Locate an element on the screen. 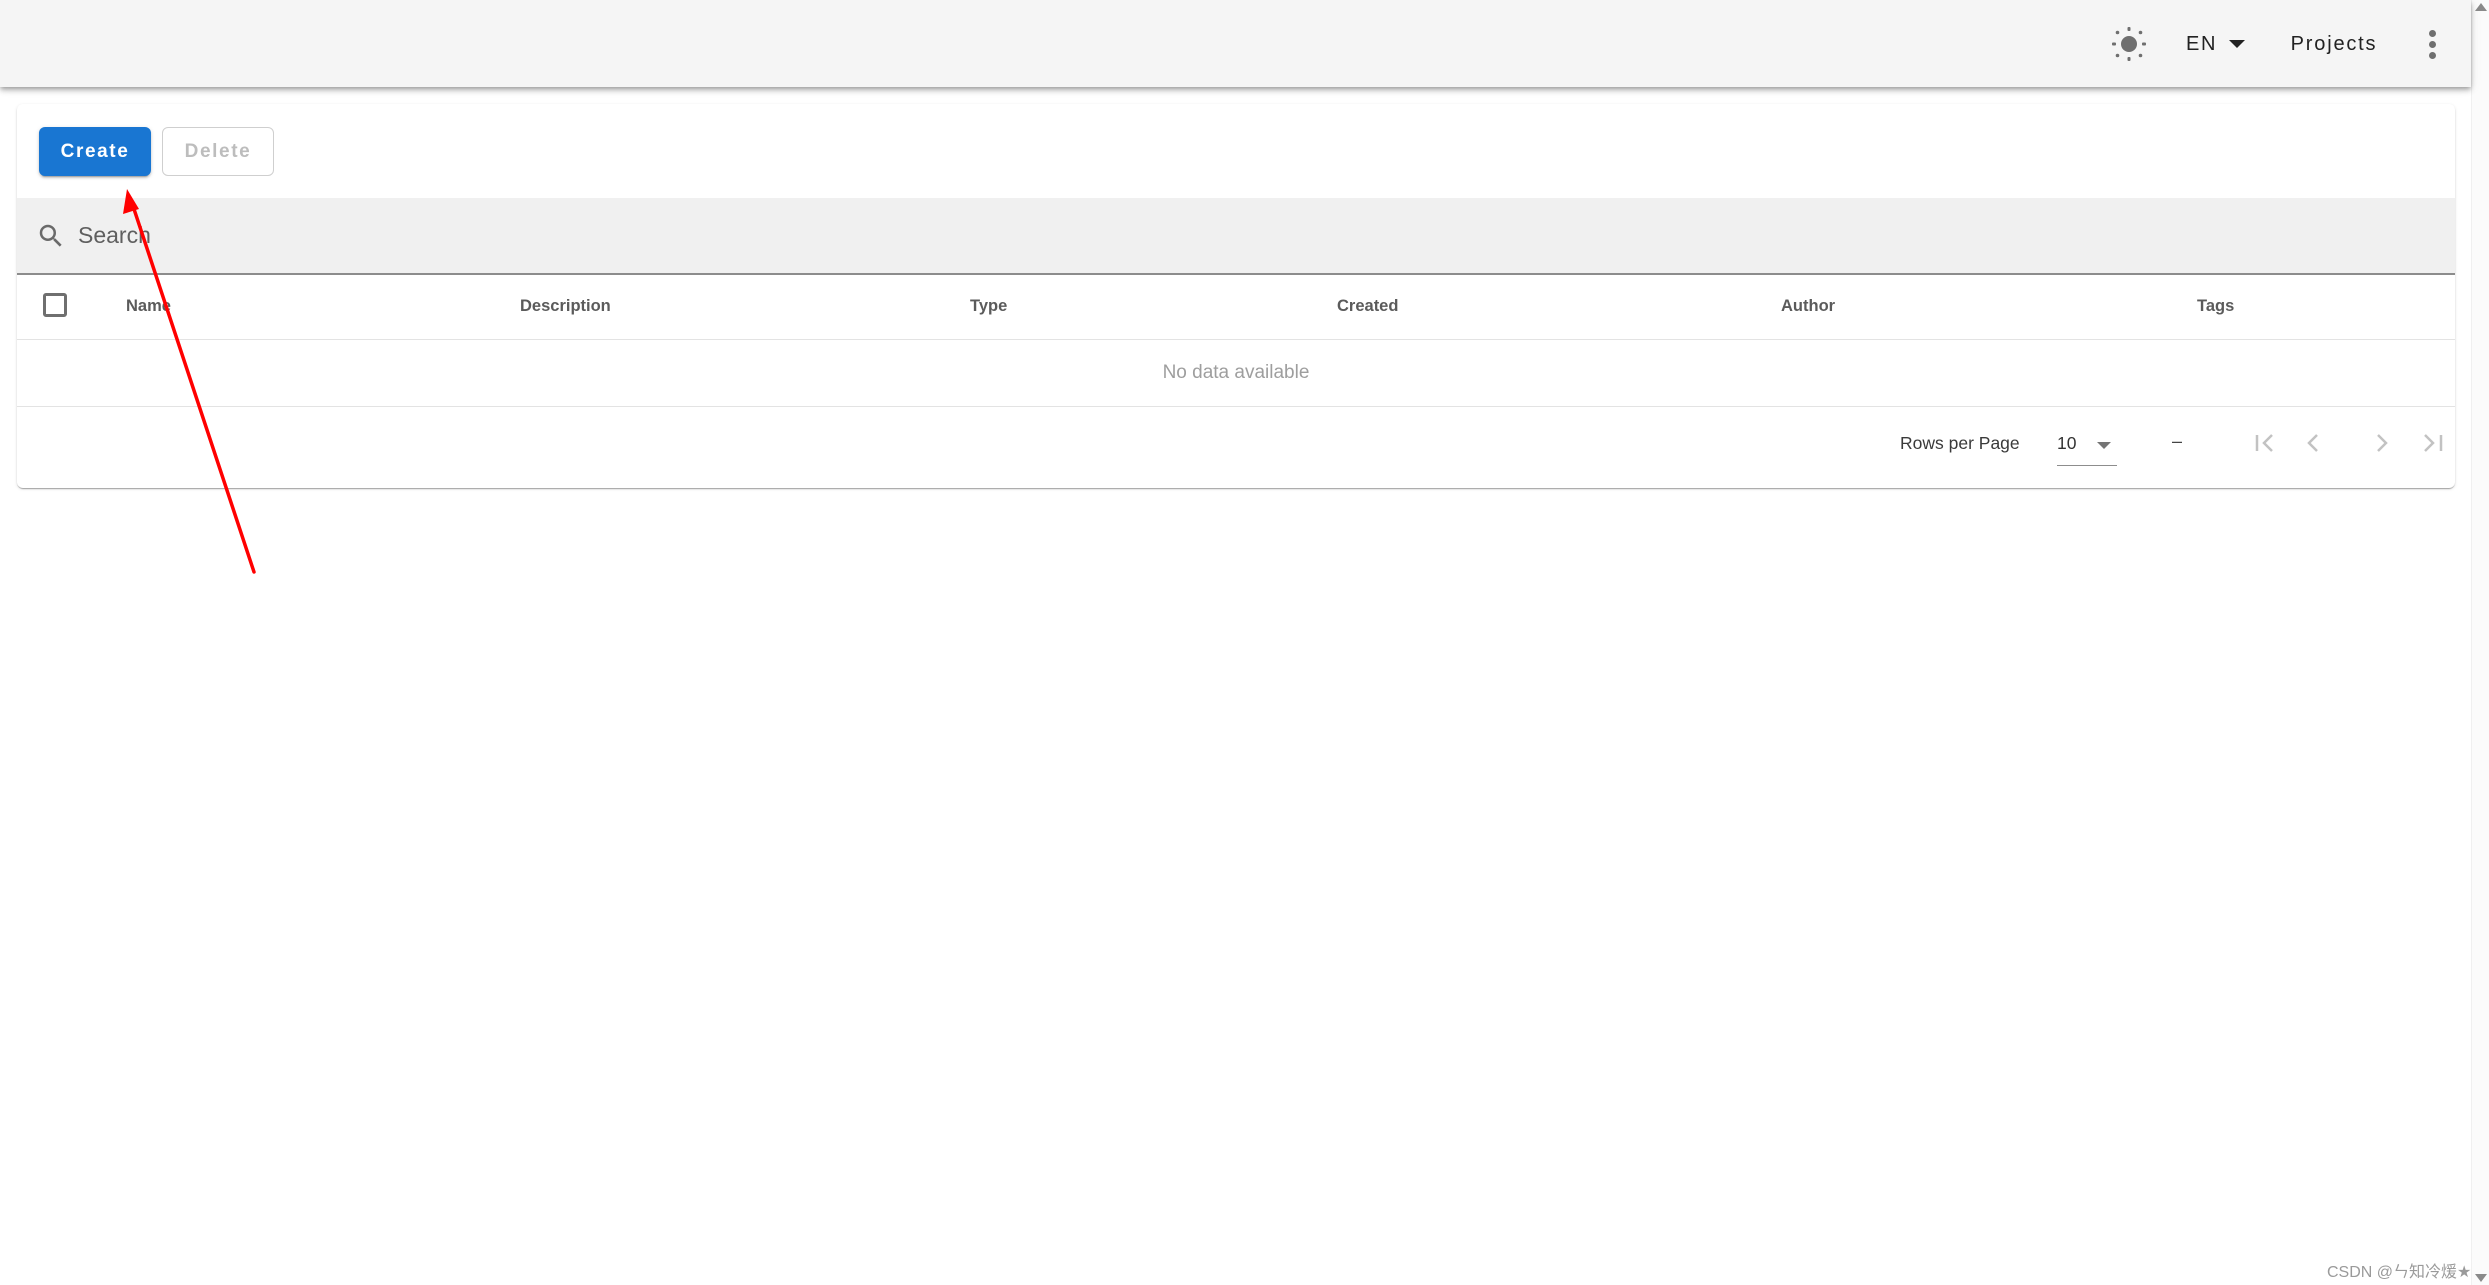 The image size is (2489, 1285). chevron-right-icon is located at coordinates (2382, 443).